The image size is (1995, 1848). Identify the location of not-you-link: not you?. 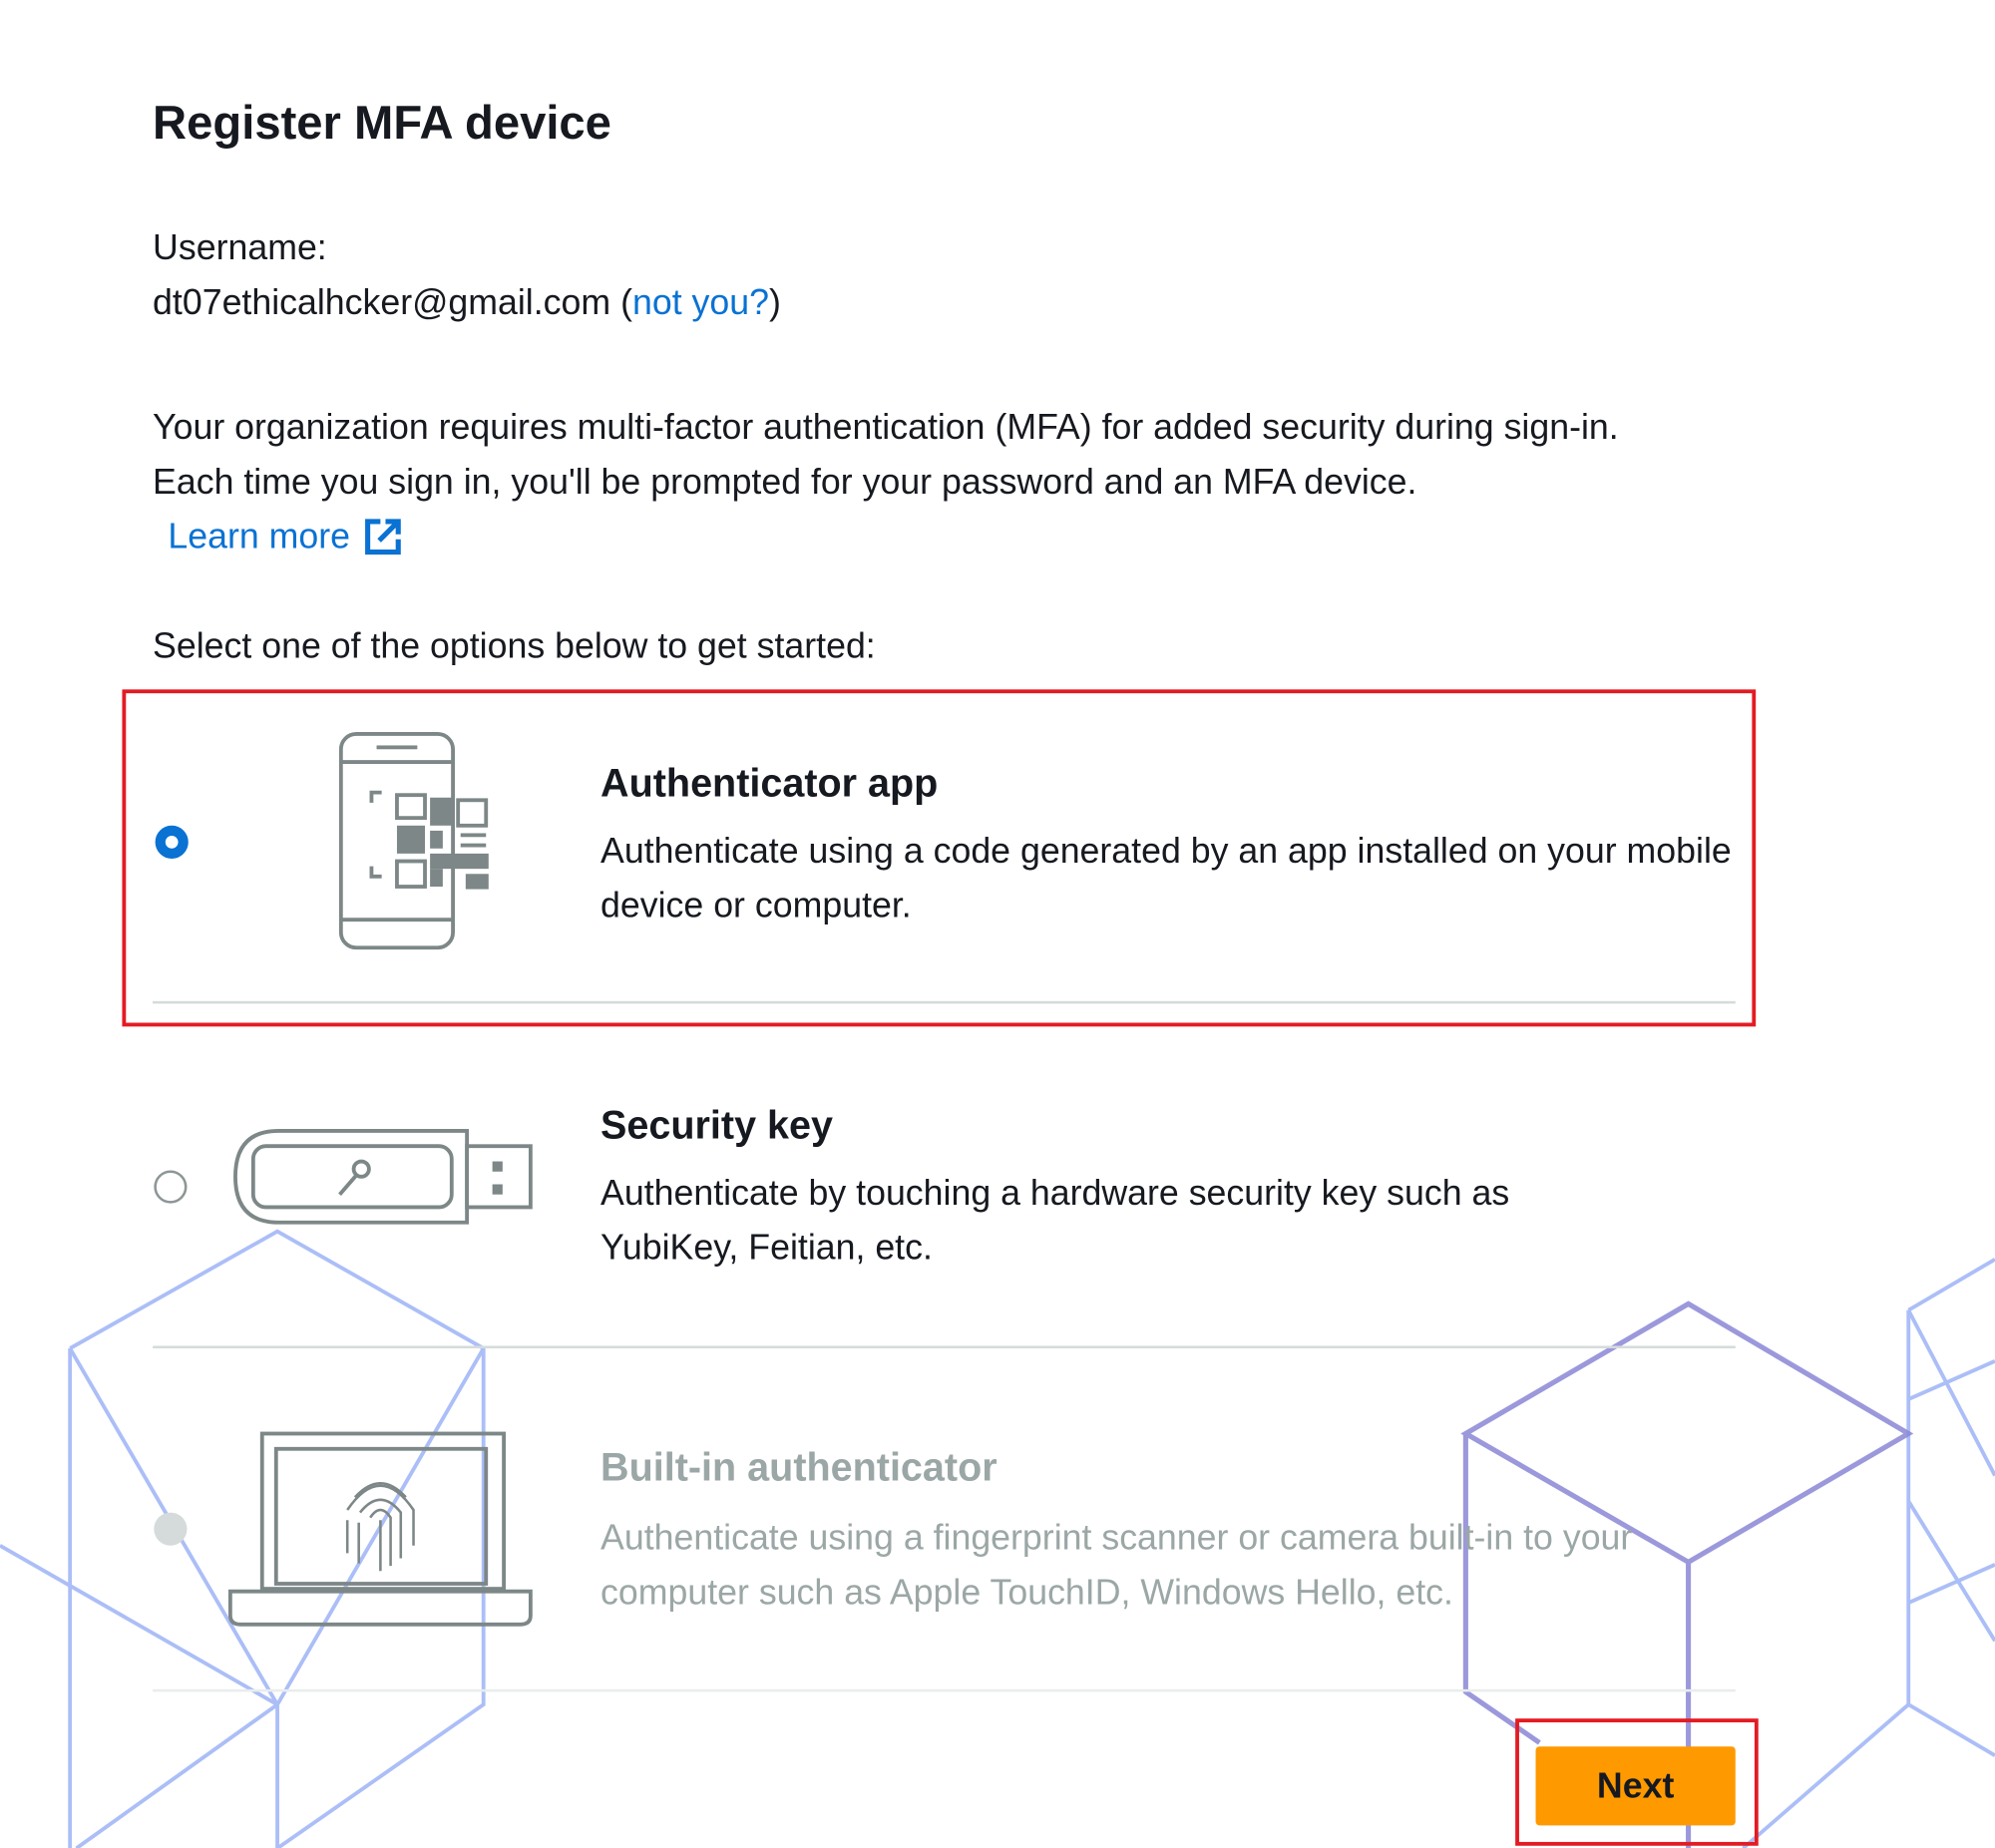
(700, 302).